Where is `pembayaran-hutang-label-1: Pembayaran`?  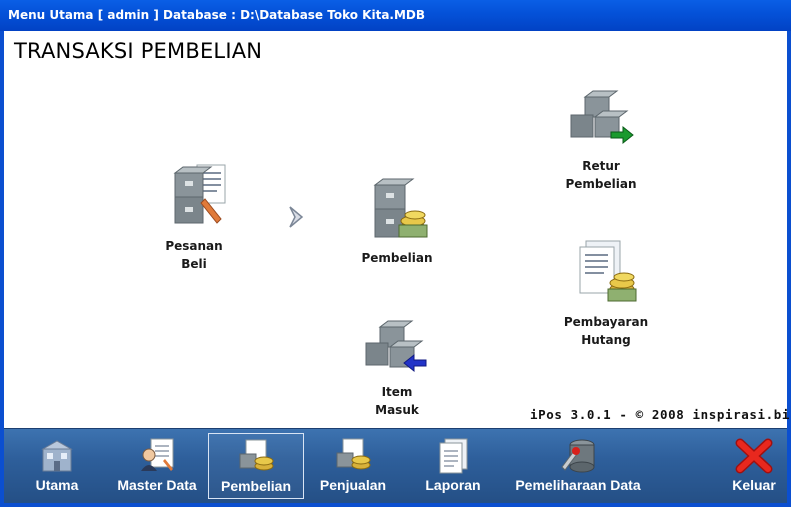 pembayaran-hutang-label-1: Pembayaran is located at coordinates (606, 322).